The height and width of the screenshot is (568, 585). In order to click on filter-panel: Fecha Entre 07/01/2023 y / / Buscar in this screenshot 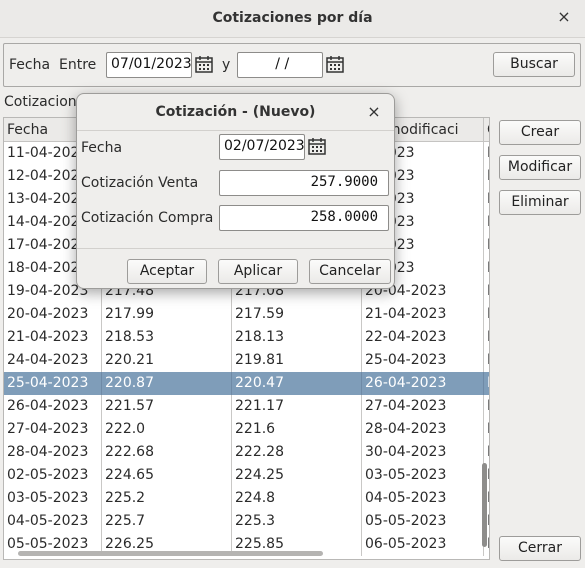, I will do `click(292, 65)`.